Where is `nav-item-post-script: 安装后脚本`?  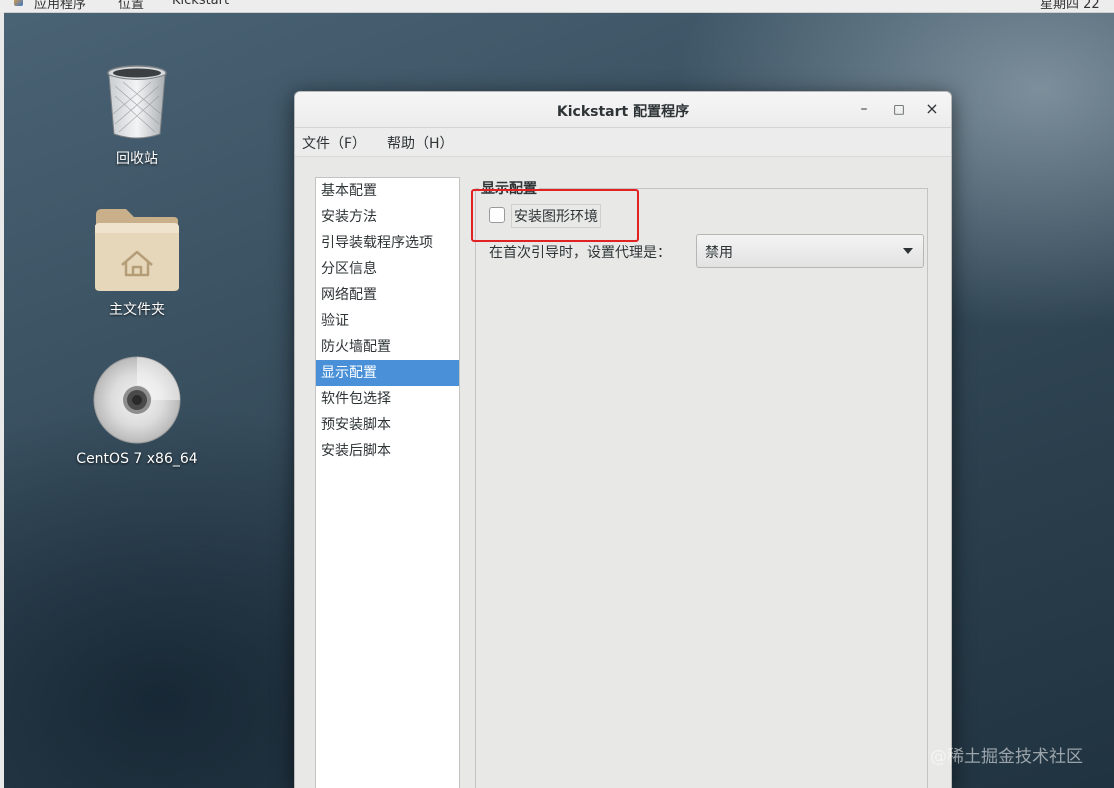 nav-item-post-script: 安装后脚本 is located at coordinates (387, 451).